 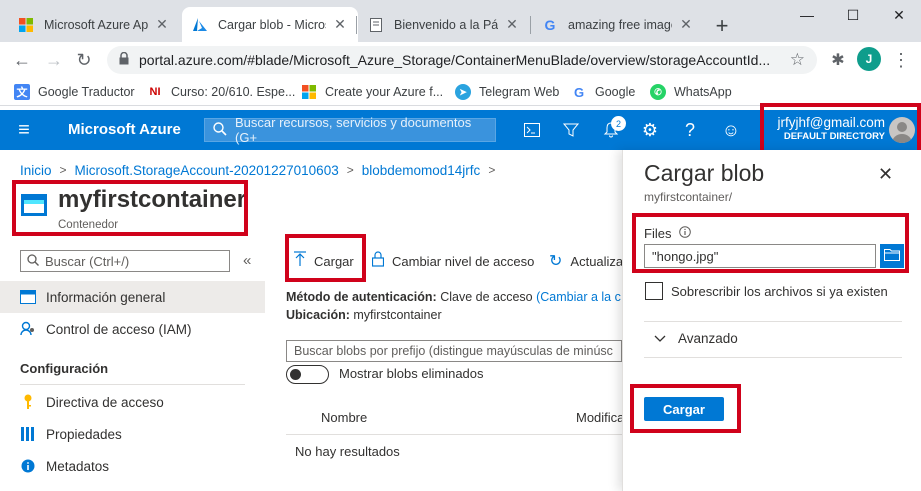 I want to click on tab-azure-app: Microsoft Azure App ✕, so click(x=94, y=24).